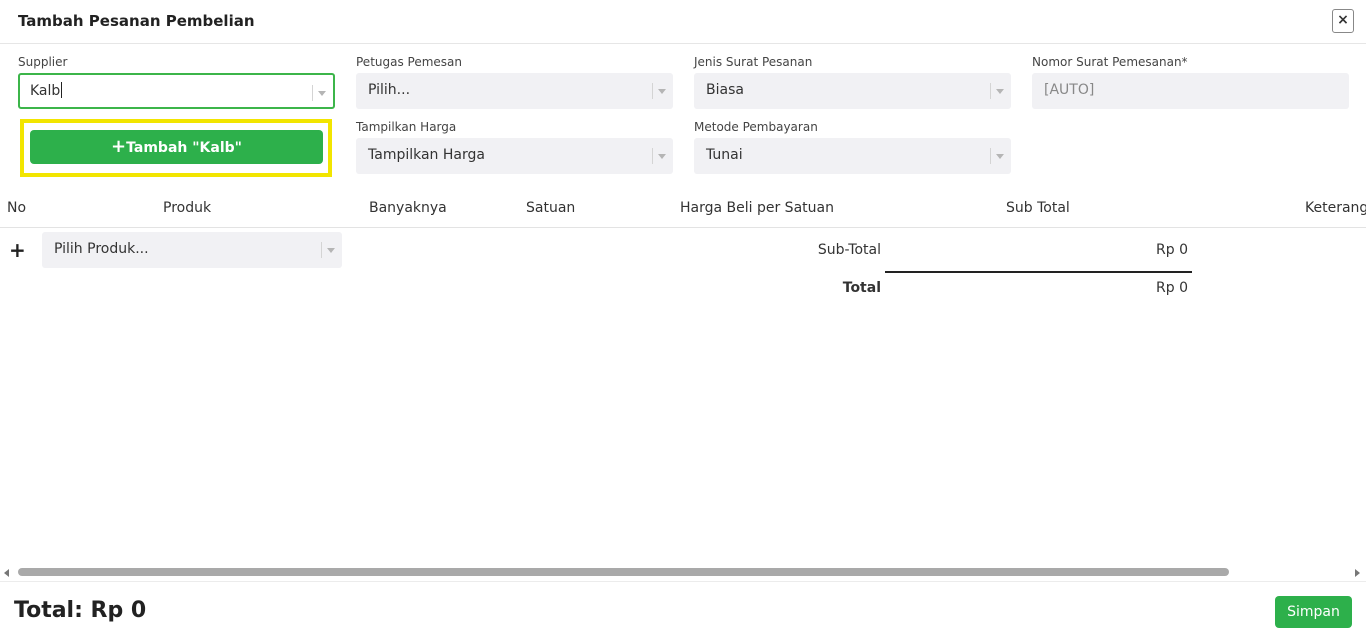  I want to click on close-button: ×, so click(1343, 21).